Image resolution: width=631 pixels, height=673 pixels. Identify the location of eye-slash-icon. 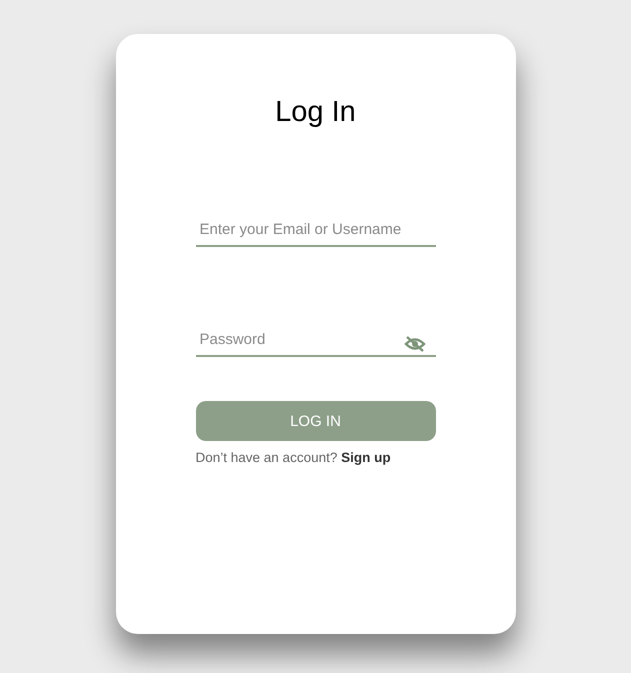
(415, 344).